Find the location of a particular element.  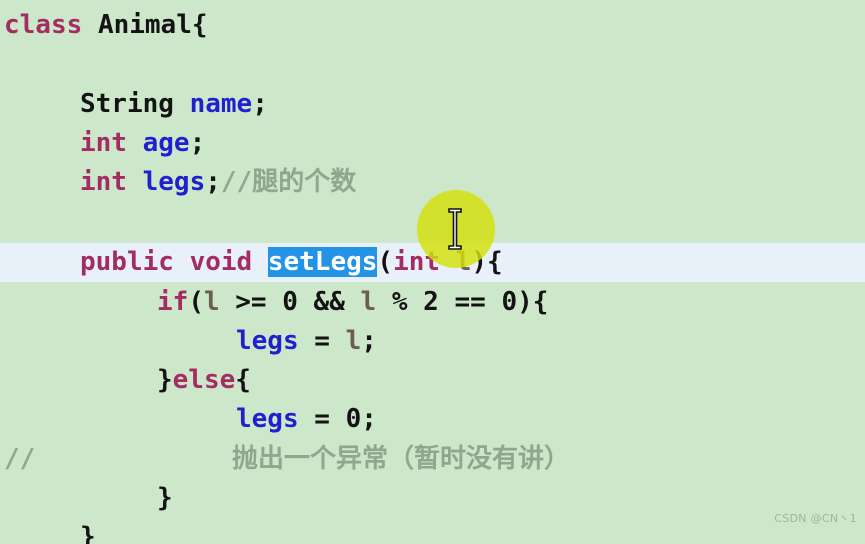

token-selected-method-name: setLegs is located at coordinates (322, 262).